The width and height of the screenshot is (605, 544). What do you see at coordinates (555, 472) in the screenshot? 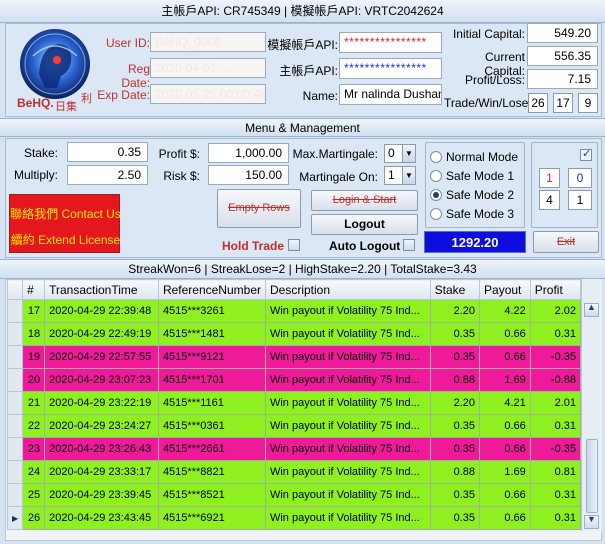
I see `cell-profit: 0.81` at bounding box center [555, 472].